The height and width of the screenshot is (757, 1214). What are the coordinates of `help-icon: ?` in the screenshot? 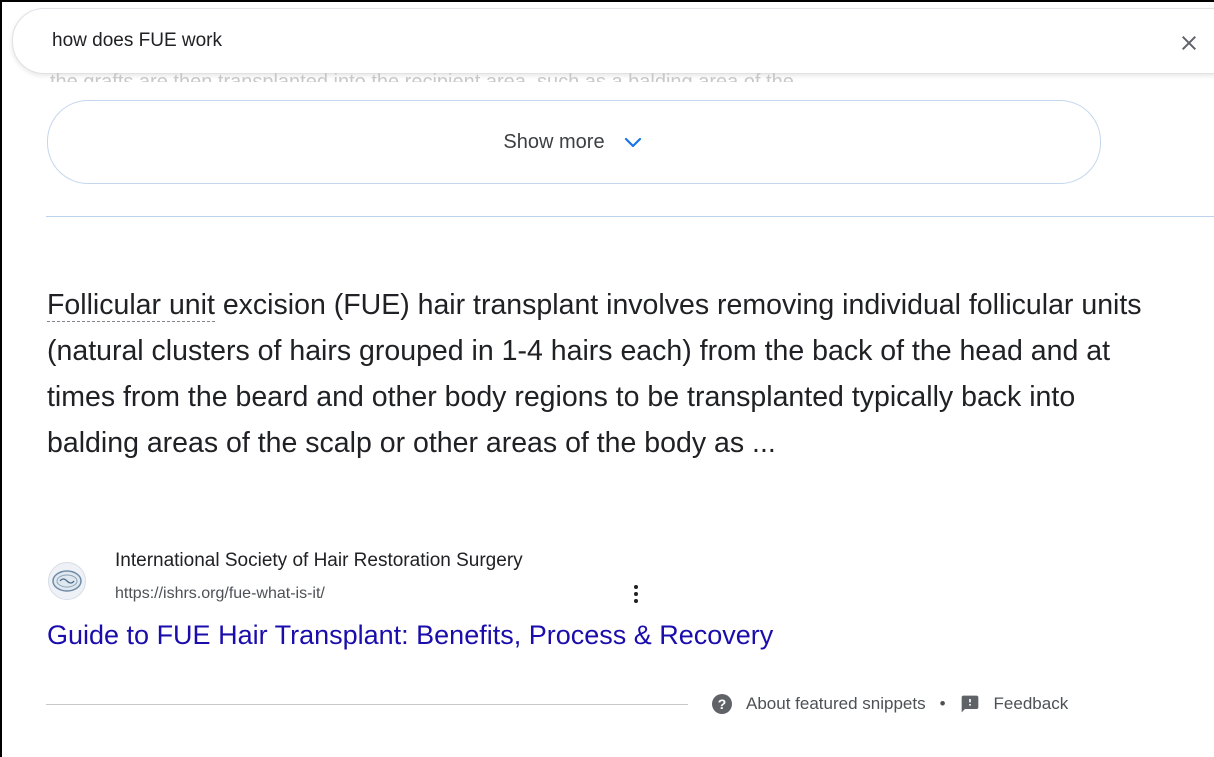 It's located at (722, 704).